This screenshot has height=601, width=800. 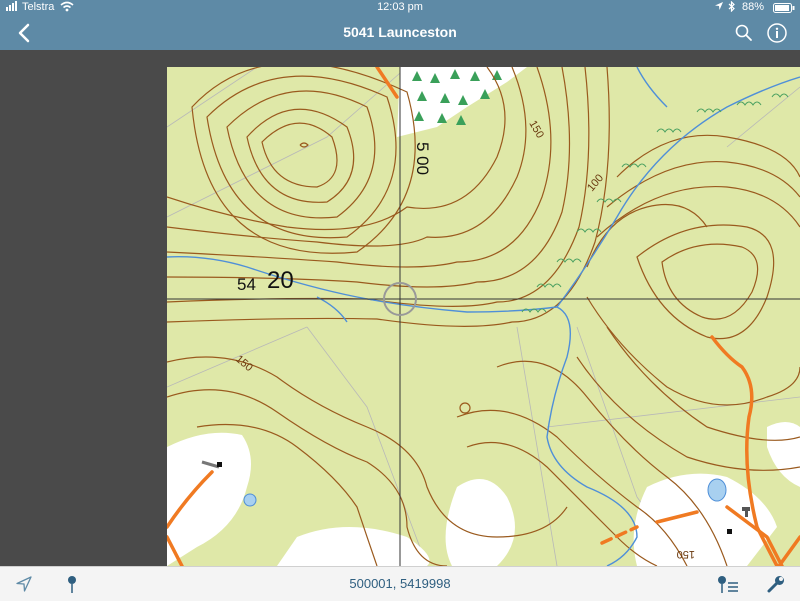 I want to click on time-label: 12:03 pm, so click(x=400, y=7).